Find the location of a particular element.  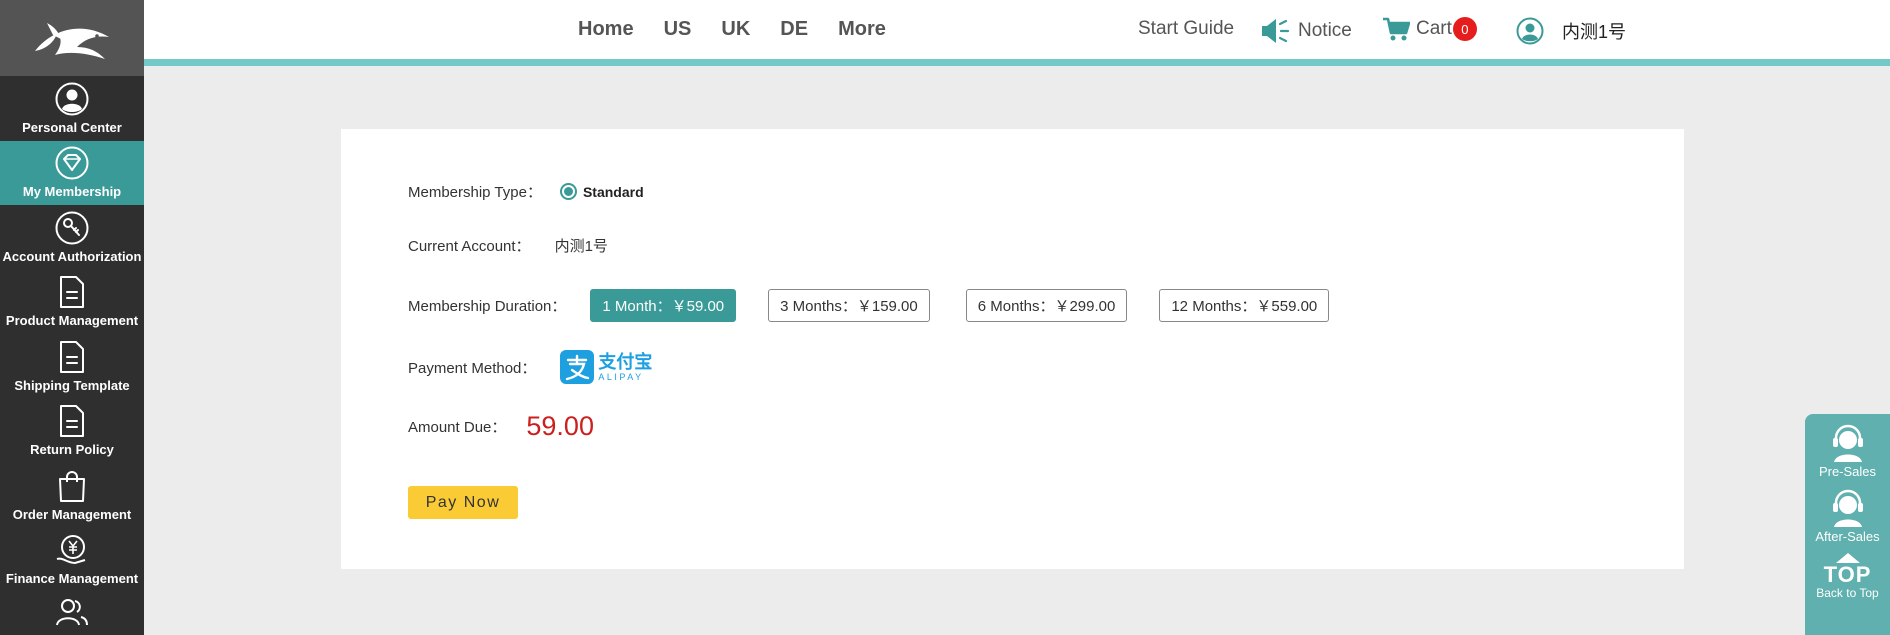

avatar-icon is located at coordinates (1530, 31).